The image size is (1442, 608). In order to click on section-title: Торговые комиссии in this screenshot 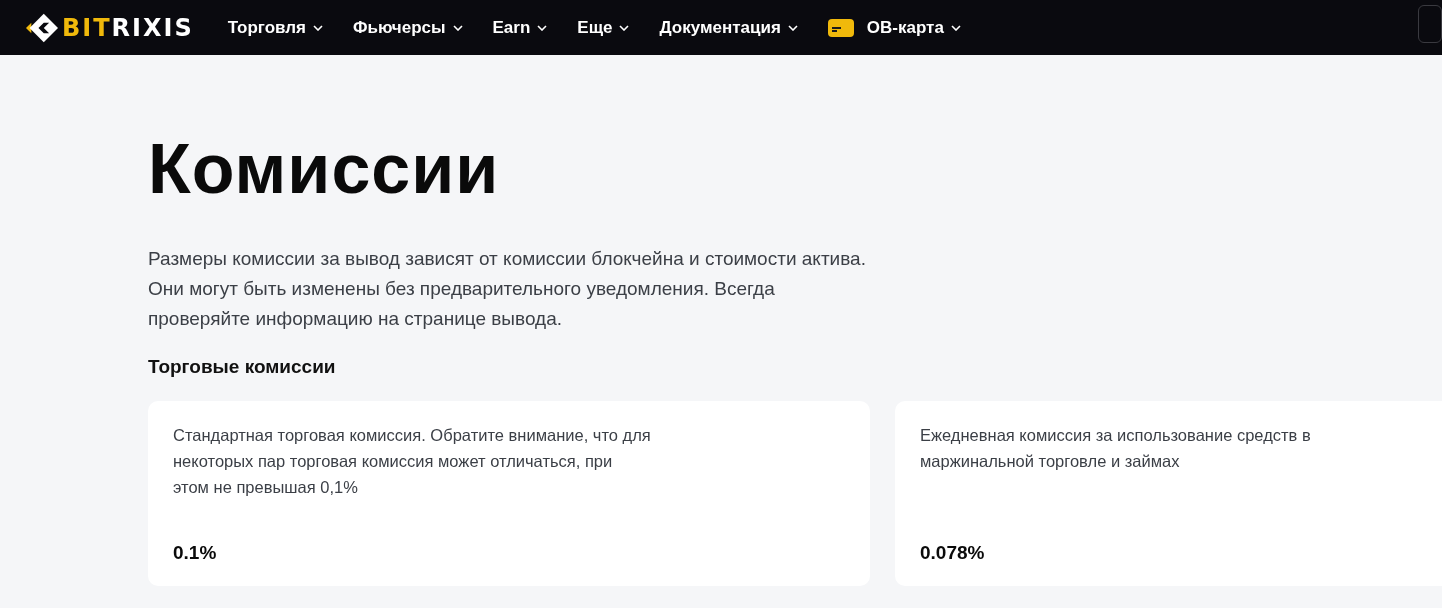, I will do `click(242, 367)`.